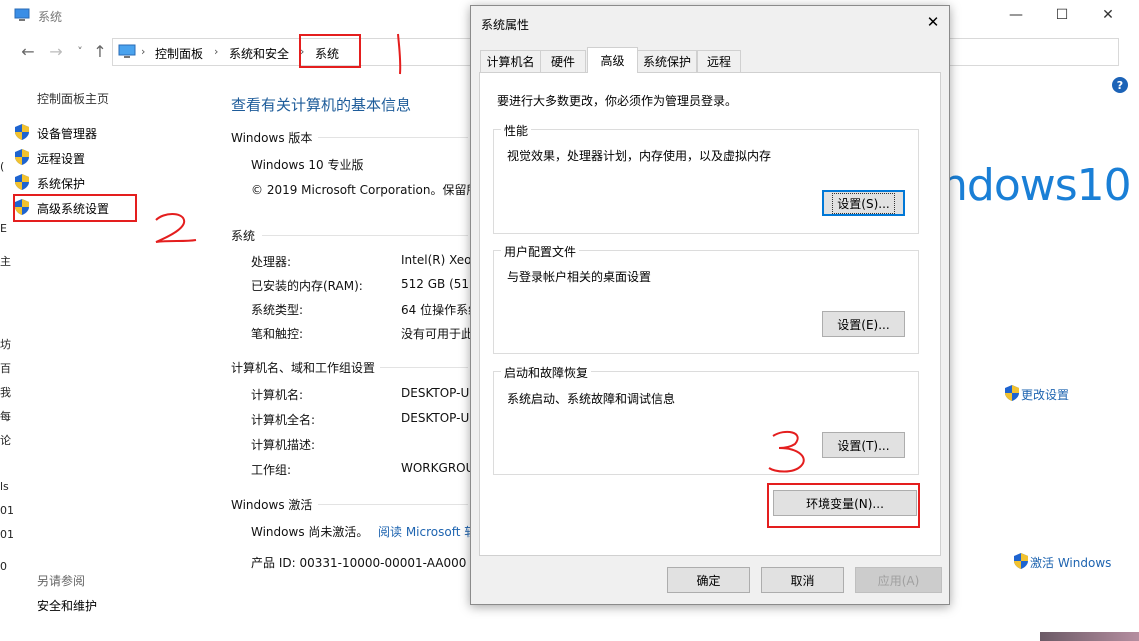  What do you see at coordinates (330, 51) in the screenshot?
I see `annotation-box-breadcrumb-system` at bounding box center [330, 51].